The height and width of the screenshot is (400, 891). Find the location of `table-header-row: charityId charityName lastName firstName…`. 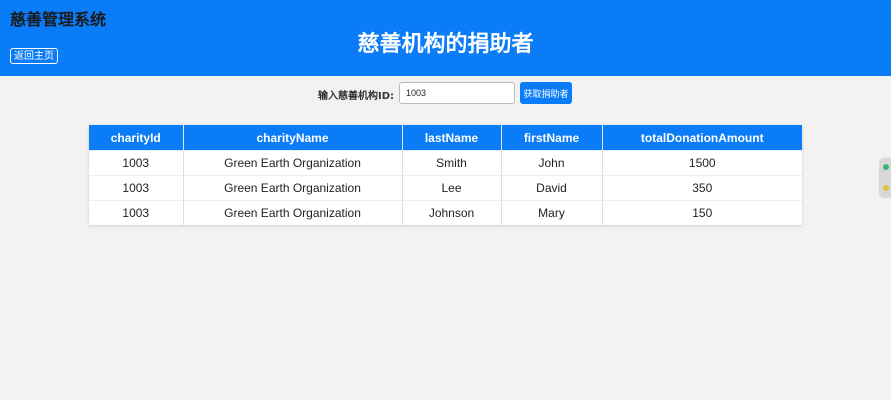

table-header-row: charityId charityName lastName firstName… is located at coordinates (445, 138).